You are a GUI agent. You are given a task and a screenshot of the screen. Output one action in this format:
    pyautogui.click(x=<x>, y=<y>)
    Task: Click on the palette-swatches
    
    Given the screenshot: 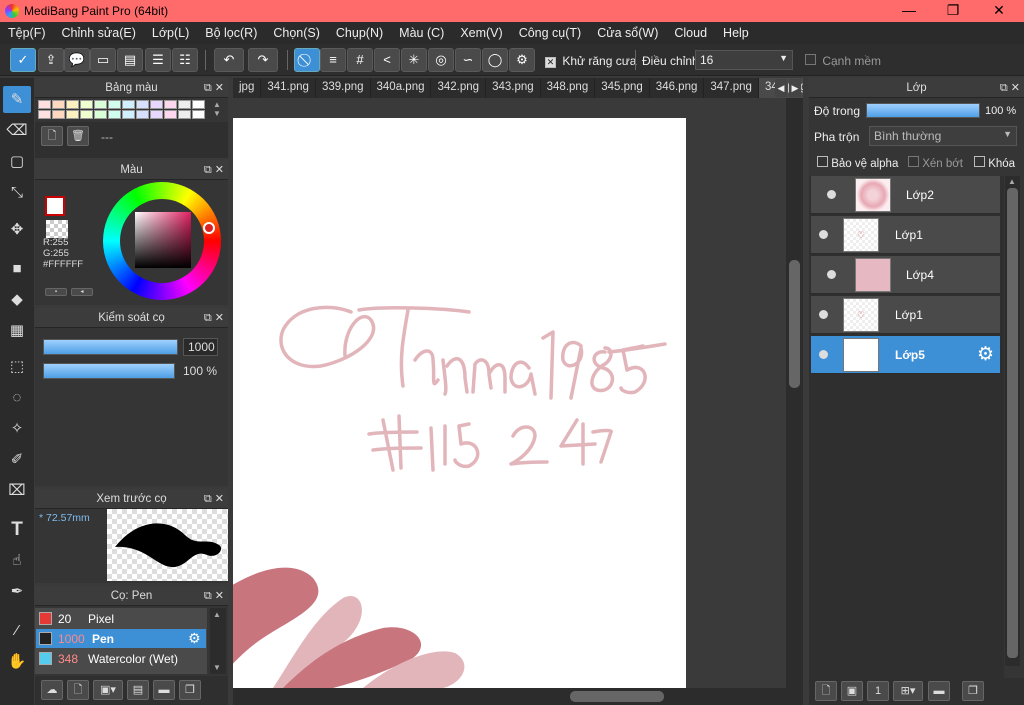 What is the action you would take?
    pyautogui.click(x=123, y=110)
    